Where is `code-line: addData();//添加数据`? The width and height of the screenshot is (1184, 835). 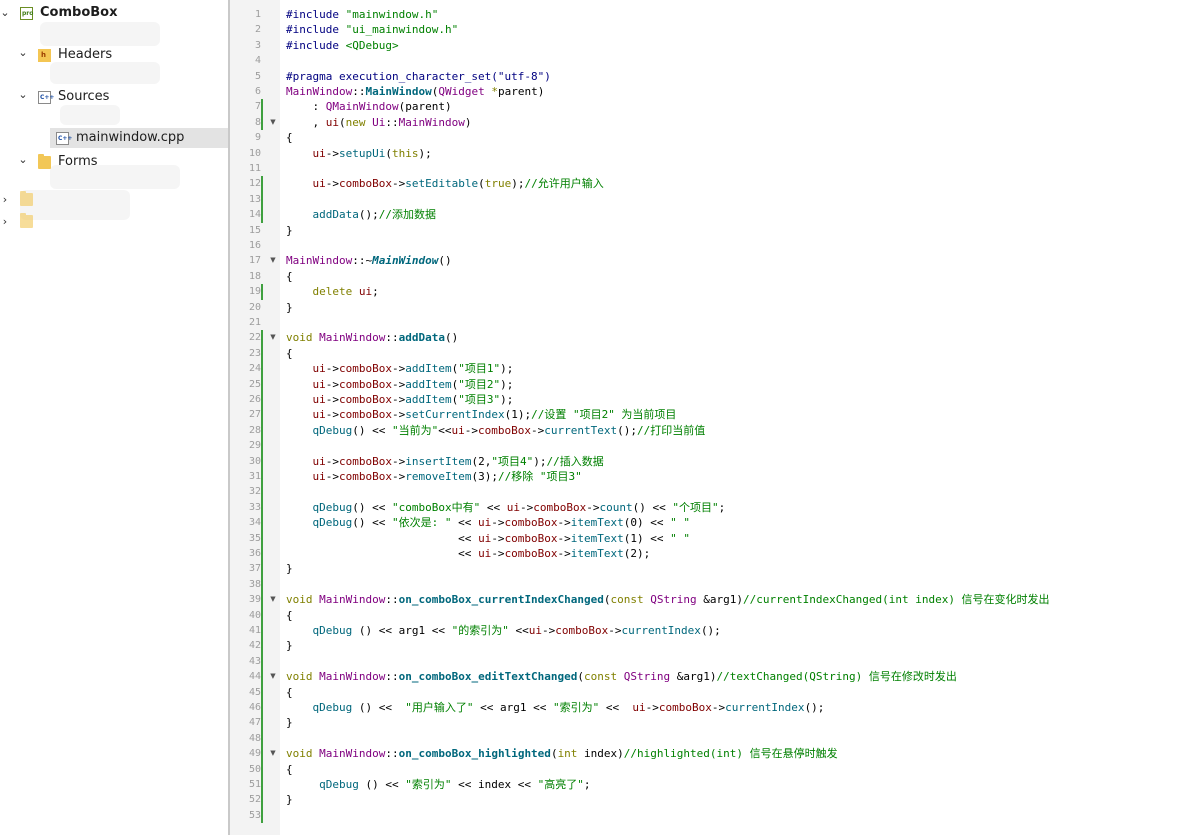
code-line: addData();//添加数据 is located at coordinates (361, 214).